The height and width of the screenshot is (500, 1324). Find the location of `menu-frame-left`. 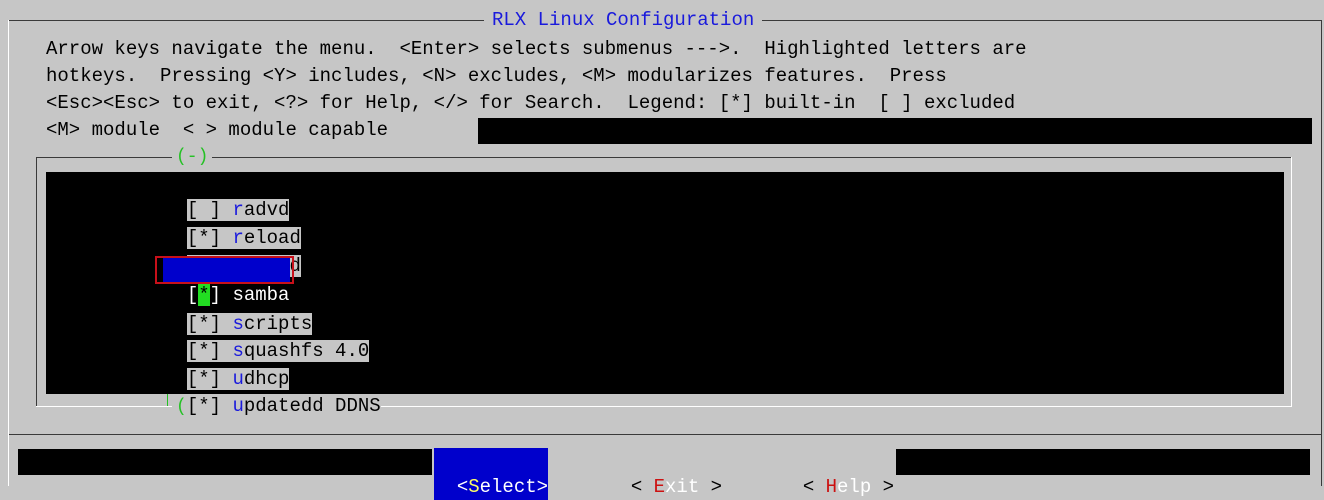

menu-frame-left is located at coordinates (36, 282).